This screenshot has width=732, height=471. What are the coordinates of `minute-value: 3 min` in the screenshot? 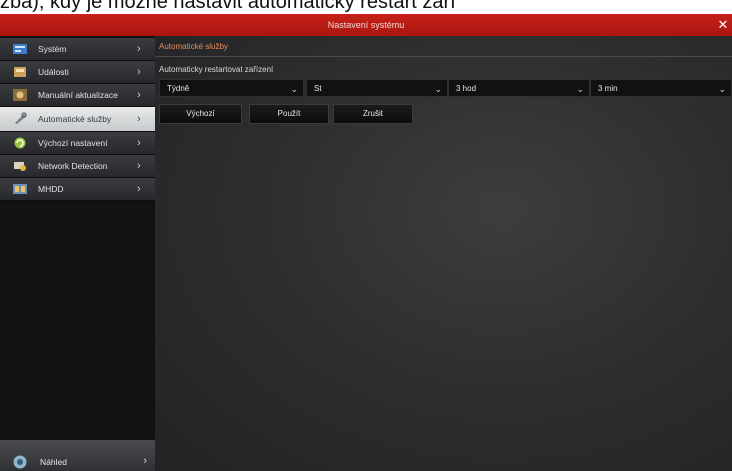 It's located at (608, 88).